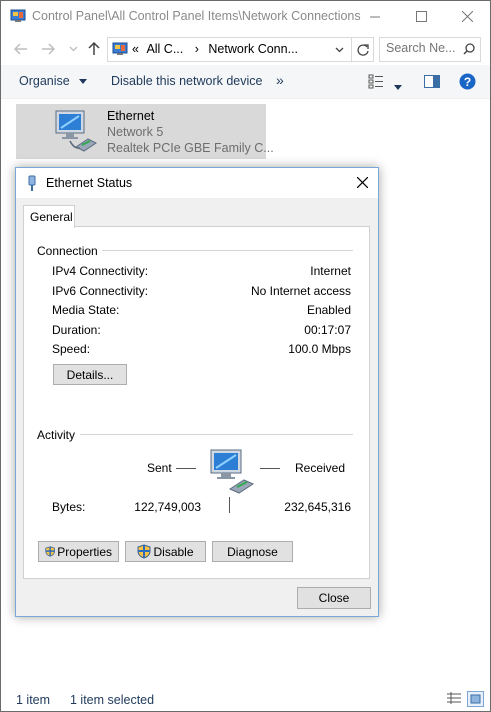  Describe the element at coordinates (32, 183) in the screenshot. I see `ethernet-cable-icon` at that location.